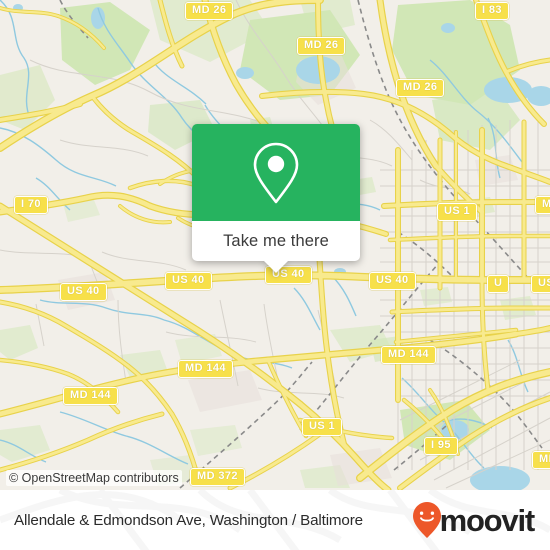  Describe the element at coordinates (487, 520) in the screenshot. I see `moovit-wordmark: moovit` at that location.